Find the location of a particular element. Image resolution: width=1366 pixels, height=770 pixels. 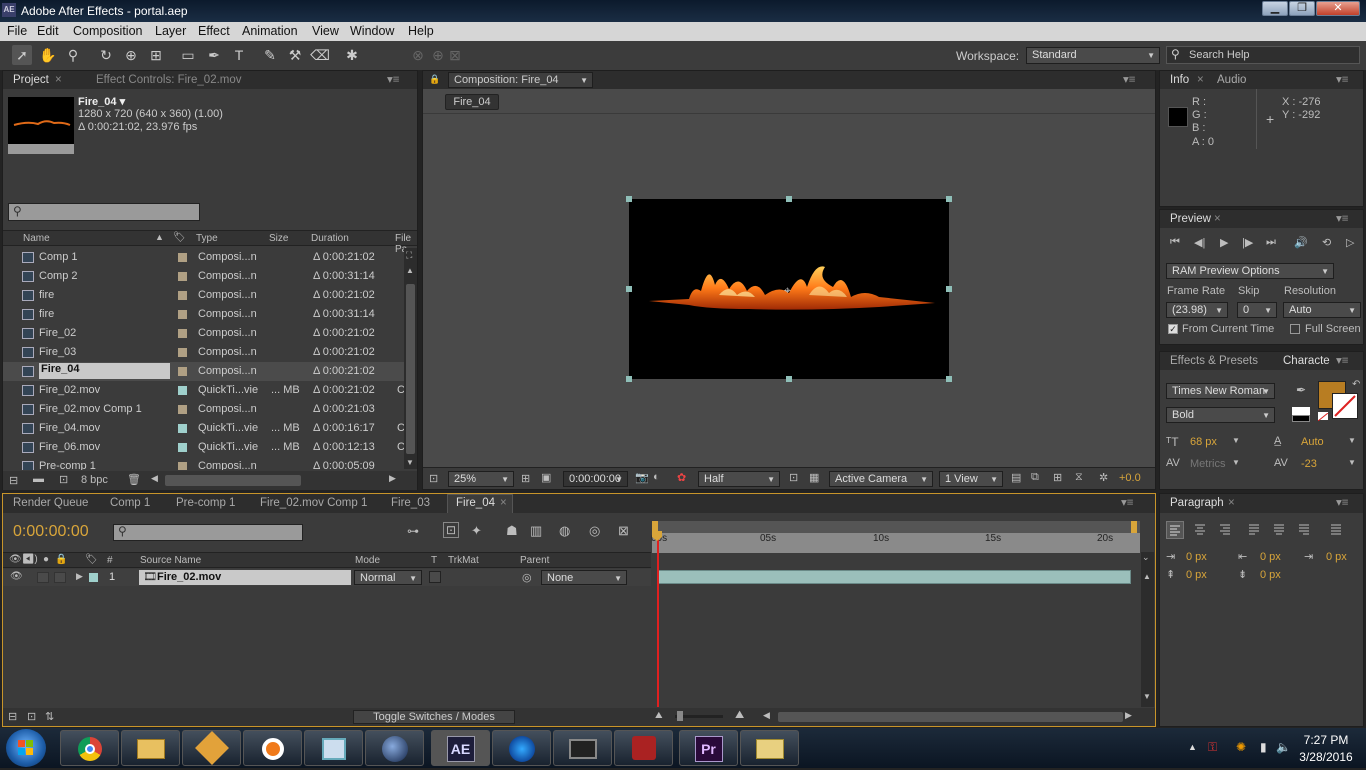

black-white-swatch is located at coordinates (1301, 418).